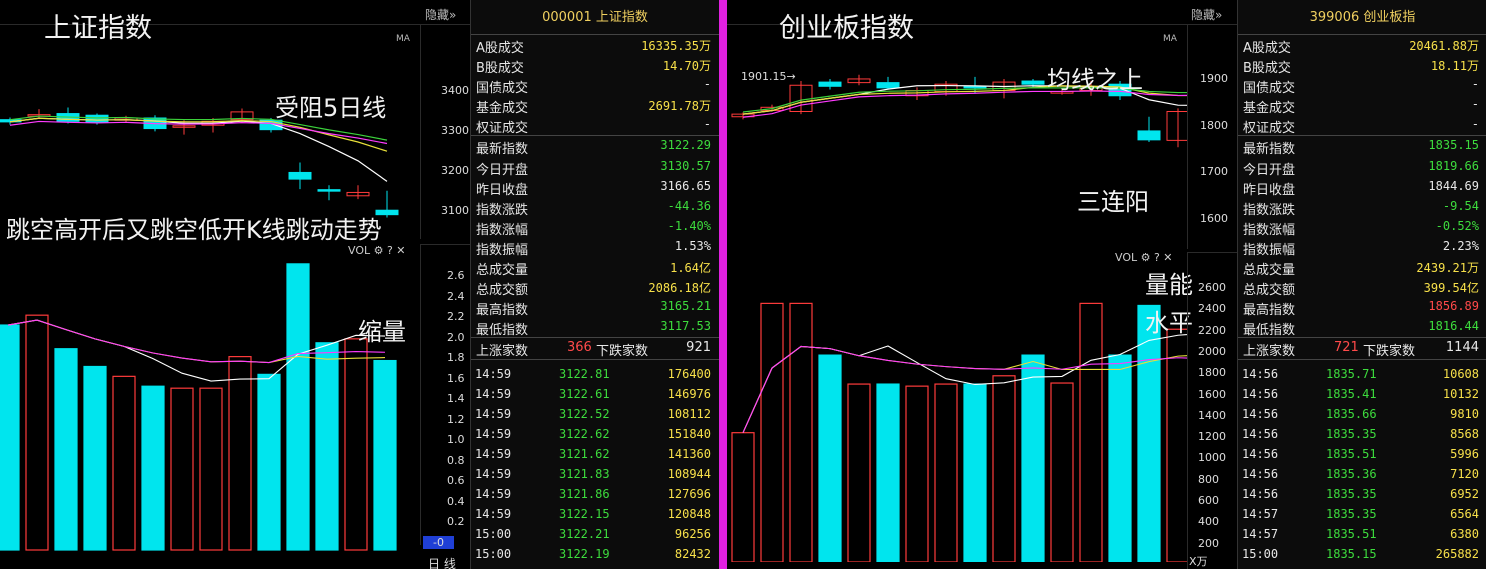 This screenshot has width=1486, height=569. I want to click on info-row: 总成交量 2439.21万, so click(1362, 268).